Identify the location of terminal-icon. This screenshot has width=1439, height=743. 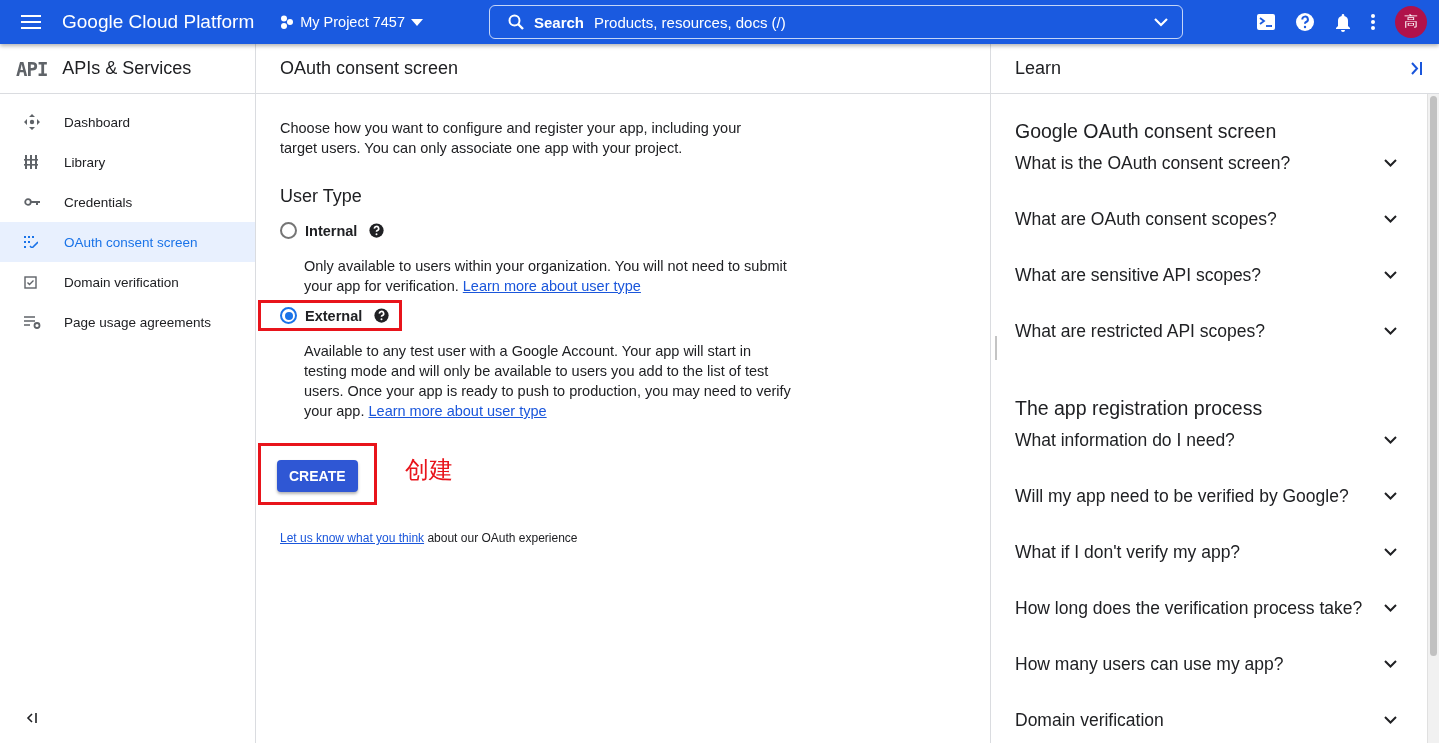
(1266, 22).